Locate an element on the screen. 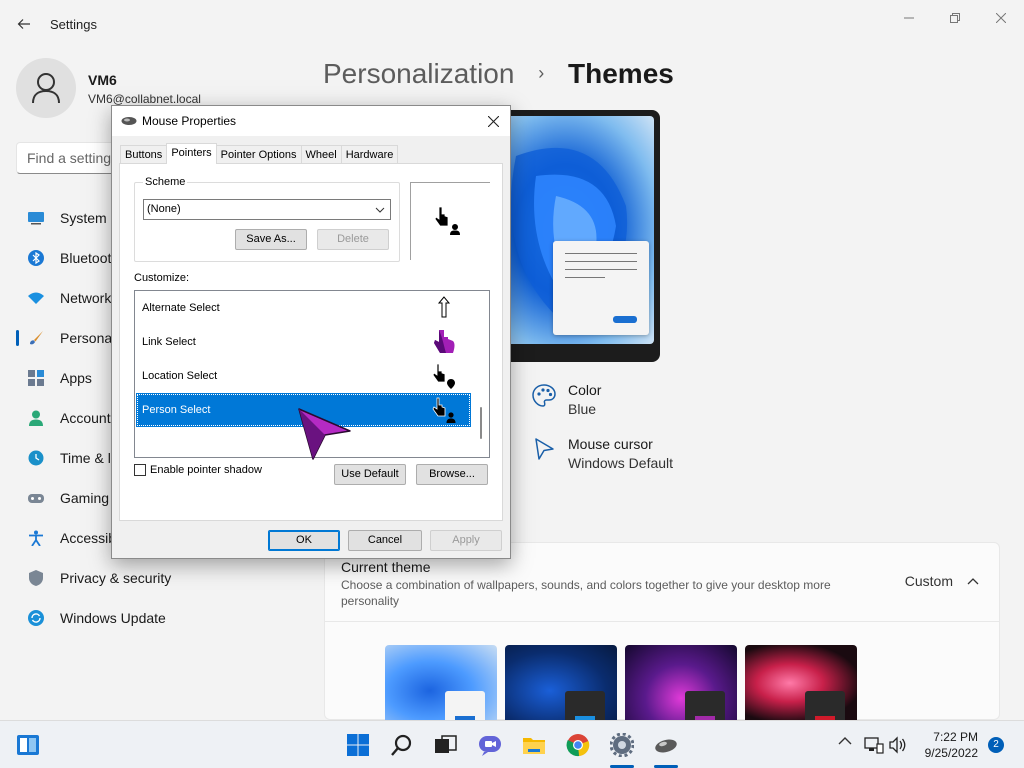  cursor-name: Link Select is located at coordinates (169, 342).